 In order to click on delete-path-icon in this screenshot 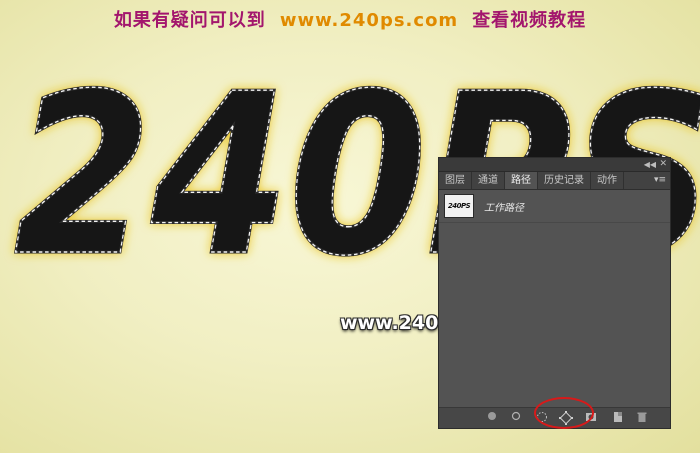, I will do `click(642, 418)`.